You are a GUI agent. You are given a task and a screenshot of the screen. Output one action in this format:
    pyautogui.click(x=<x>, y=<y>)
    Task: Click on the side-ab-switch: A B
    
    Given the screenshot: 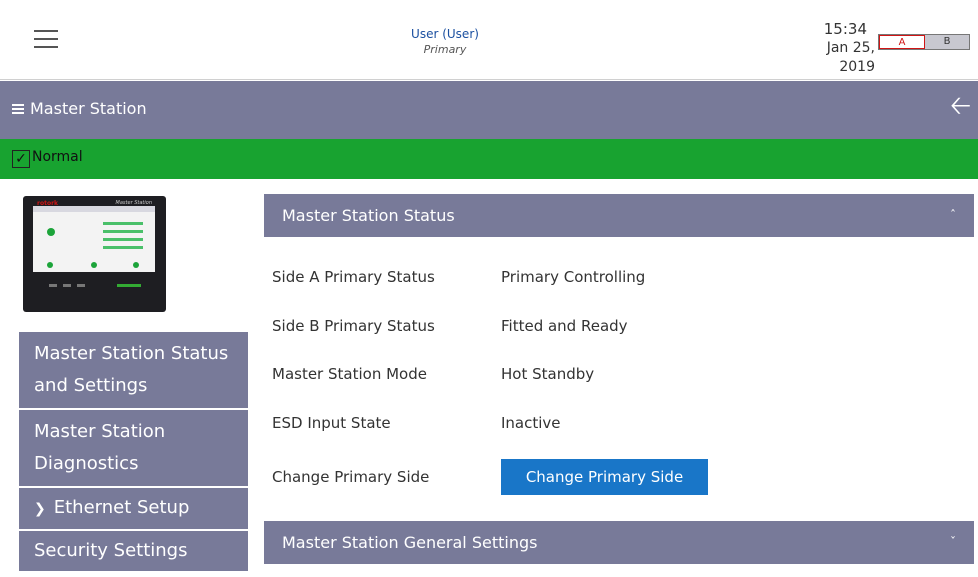 What is the action you would take?
    pyautogui.click(x=924, y=42)
    